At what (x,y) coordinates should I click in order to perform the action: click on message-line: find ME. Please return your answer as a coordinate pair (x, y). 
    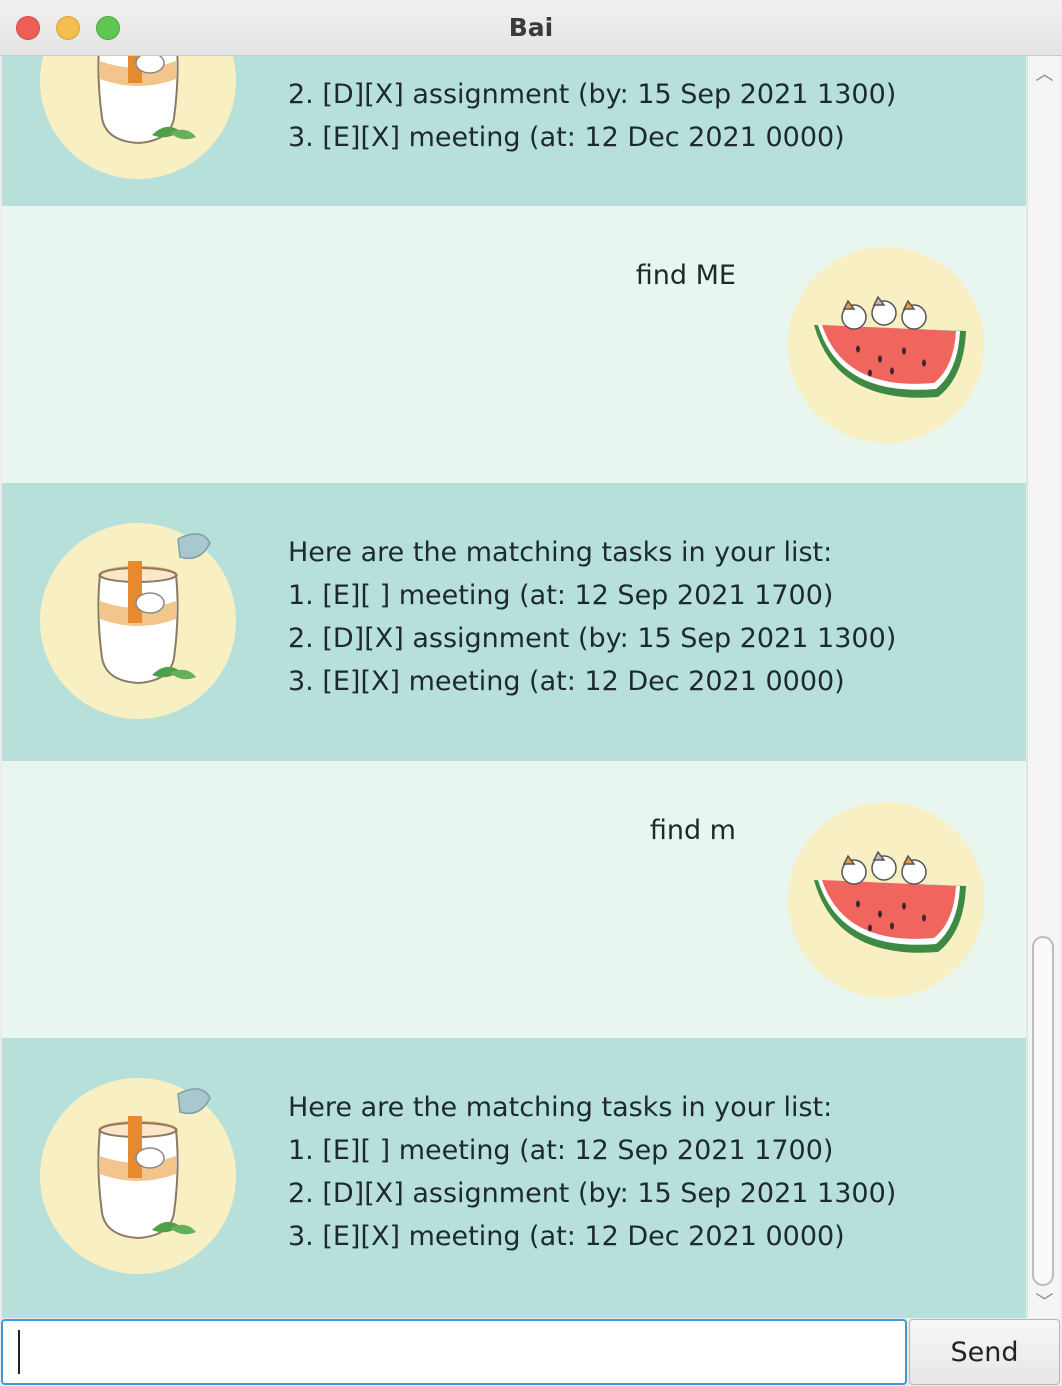
    Looking at the image, I should click on (685, 275).